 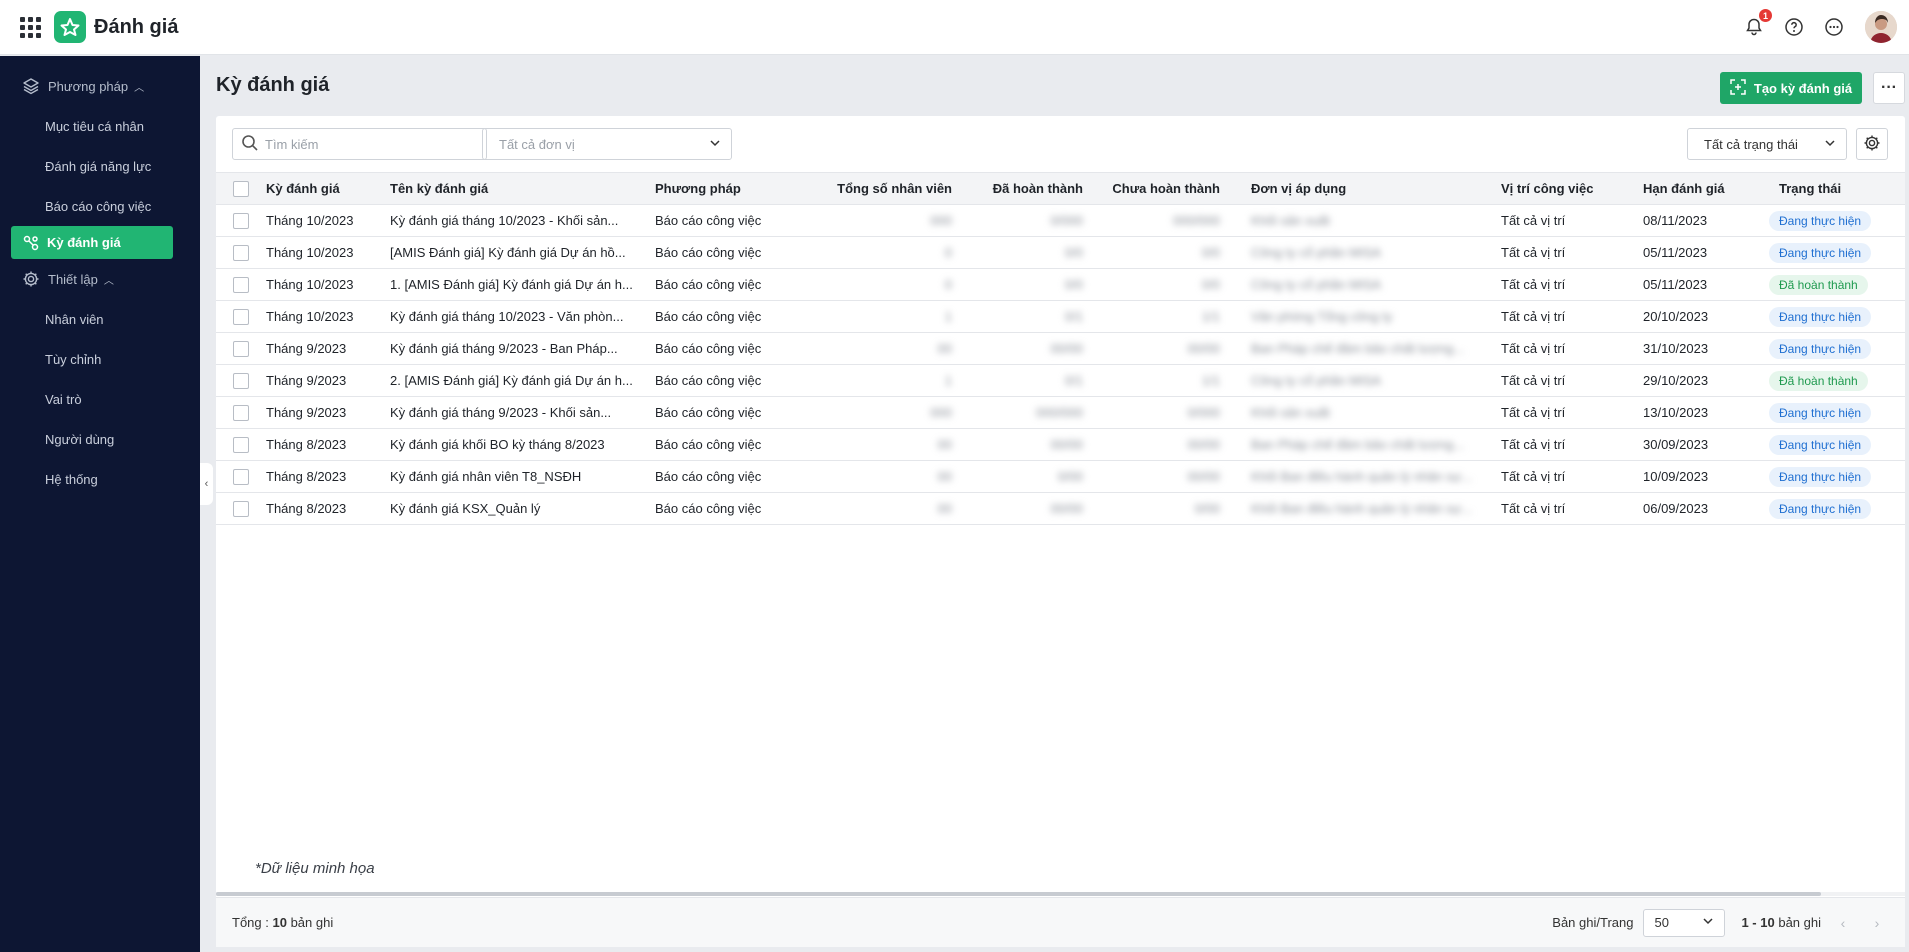 I want to click on more-actions-button: ···, so click(x=1889, y=88).